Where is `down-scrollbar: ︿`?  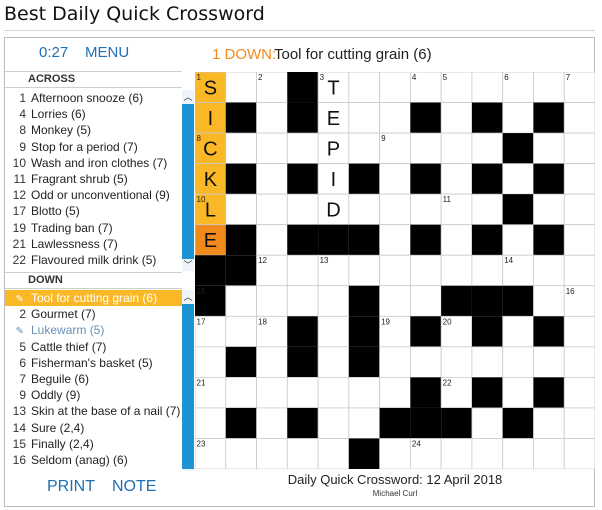 down-scrollbar: ︿ is located at coordinates (188, 380).